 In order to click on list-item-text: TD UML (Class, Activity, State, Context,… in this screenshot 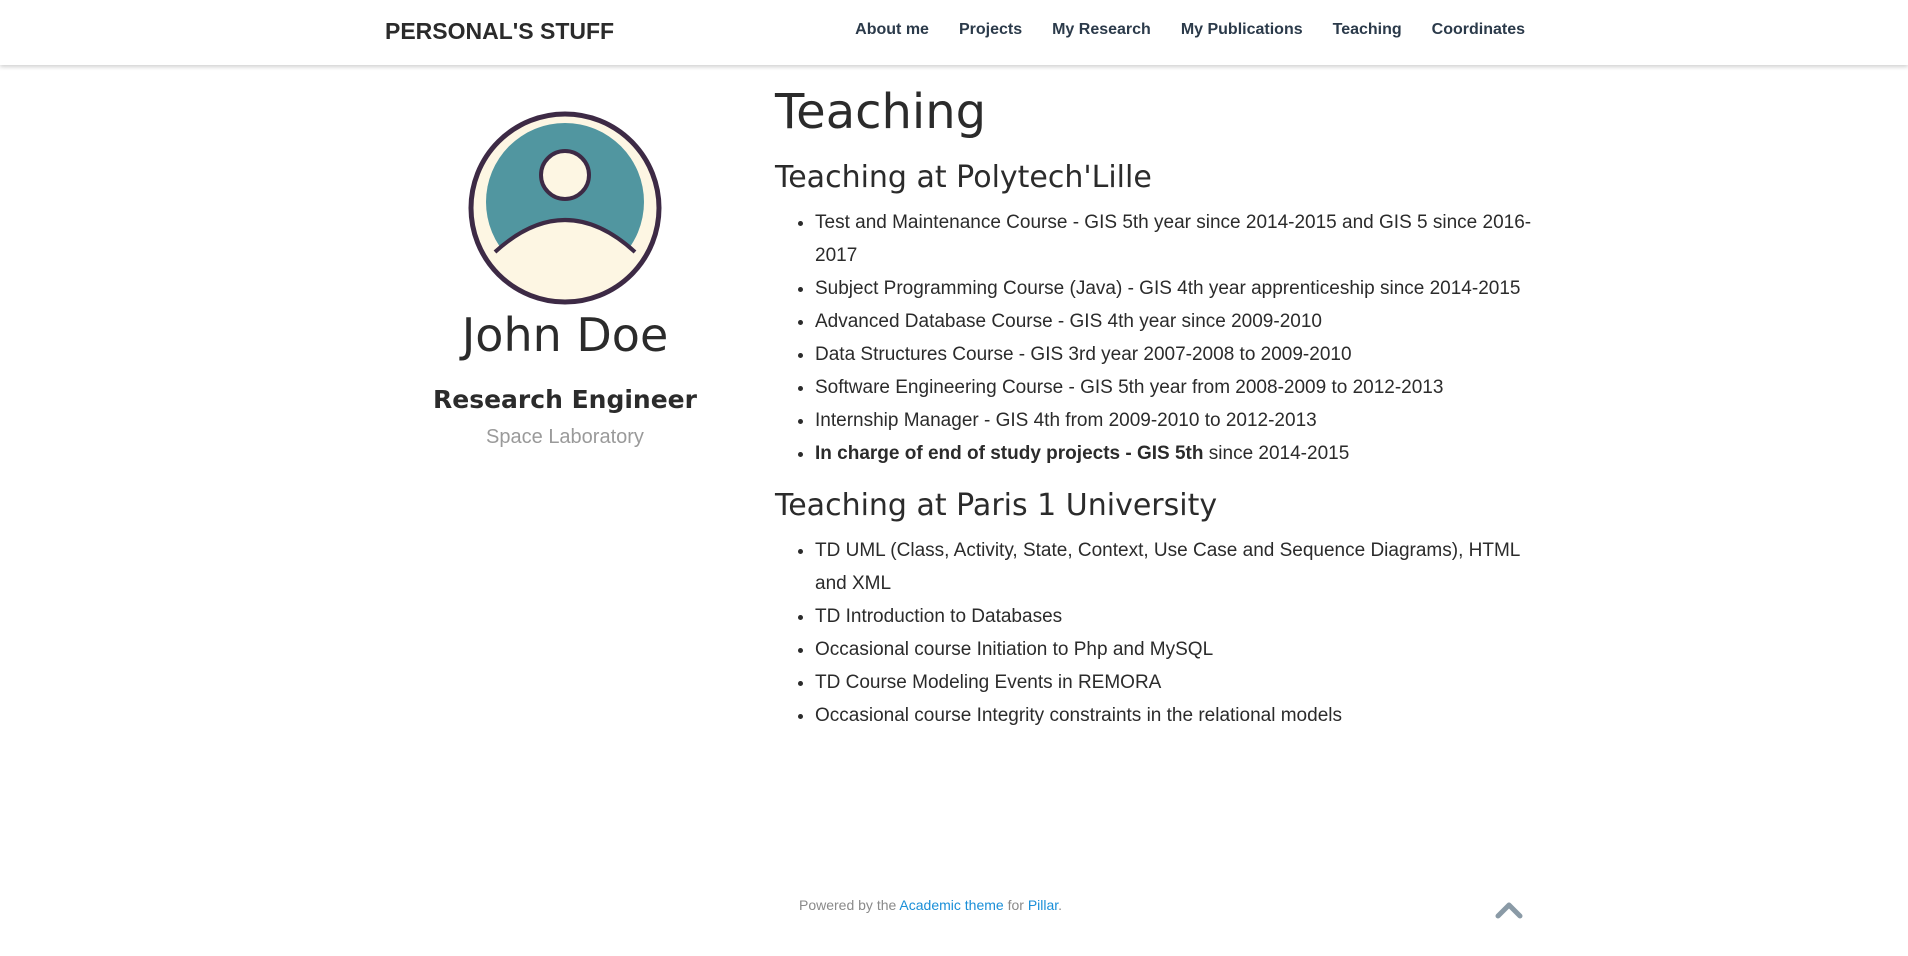, I will do `click(1167, 566)`.